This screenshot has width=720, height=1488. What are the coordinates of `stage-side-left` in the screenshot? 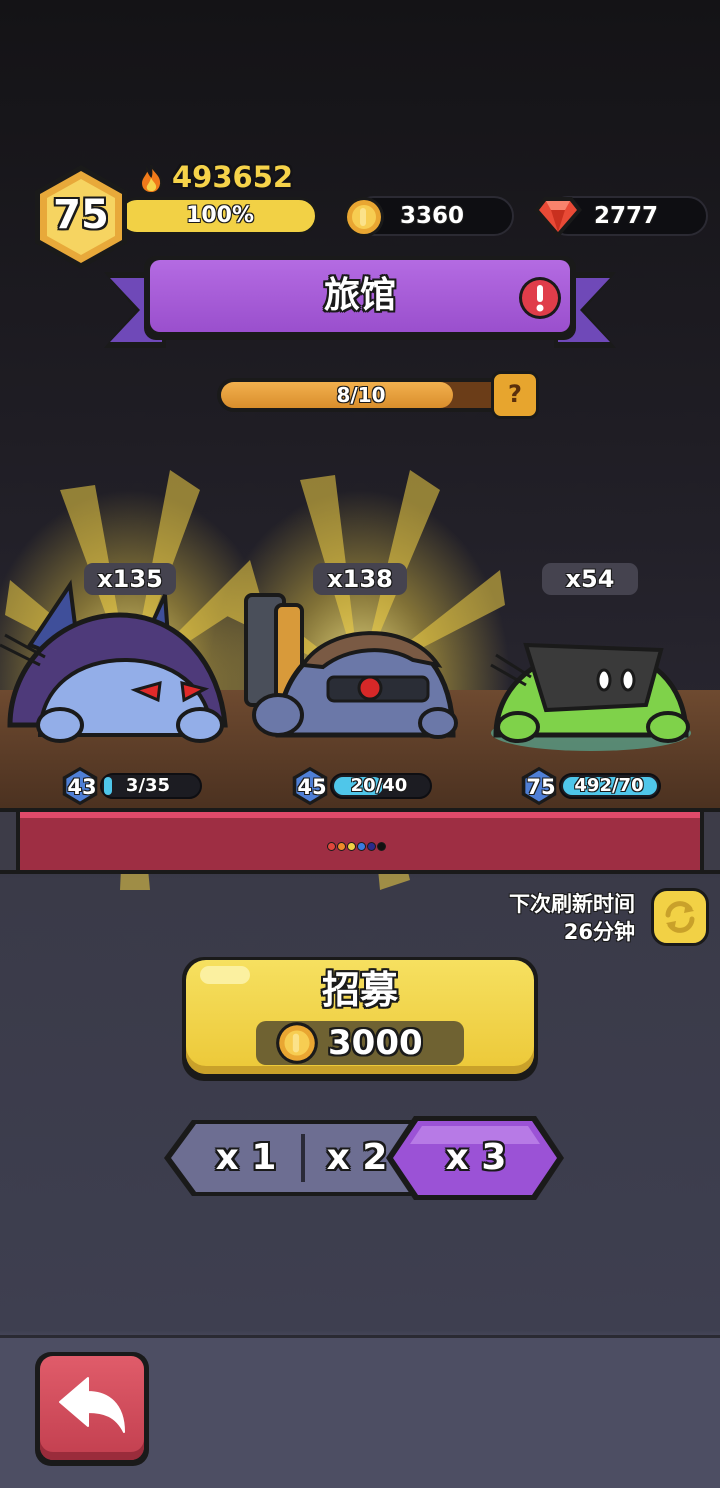 It's located at (8, 841).